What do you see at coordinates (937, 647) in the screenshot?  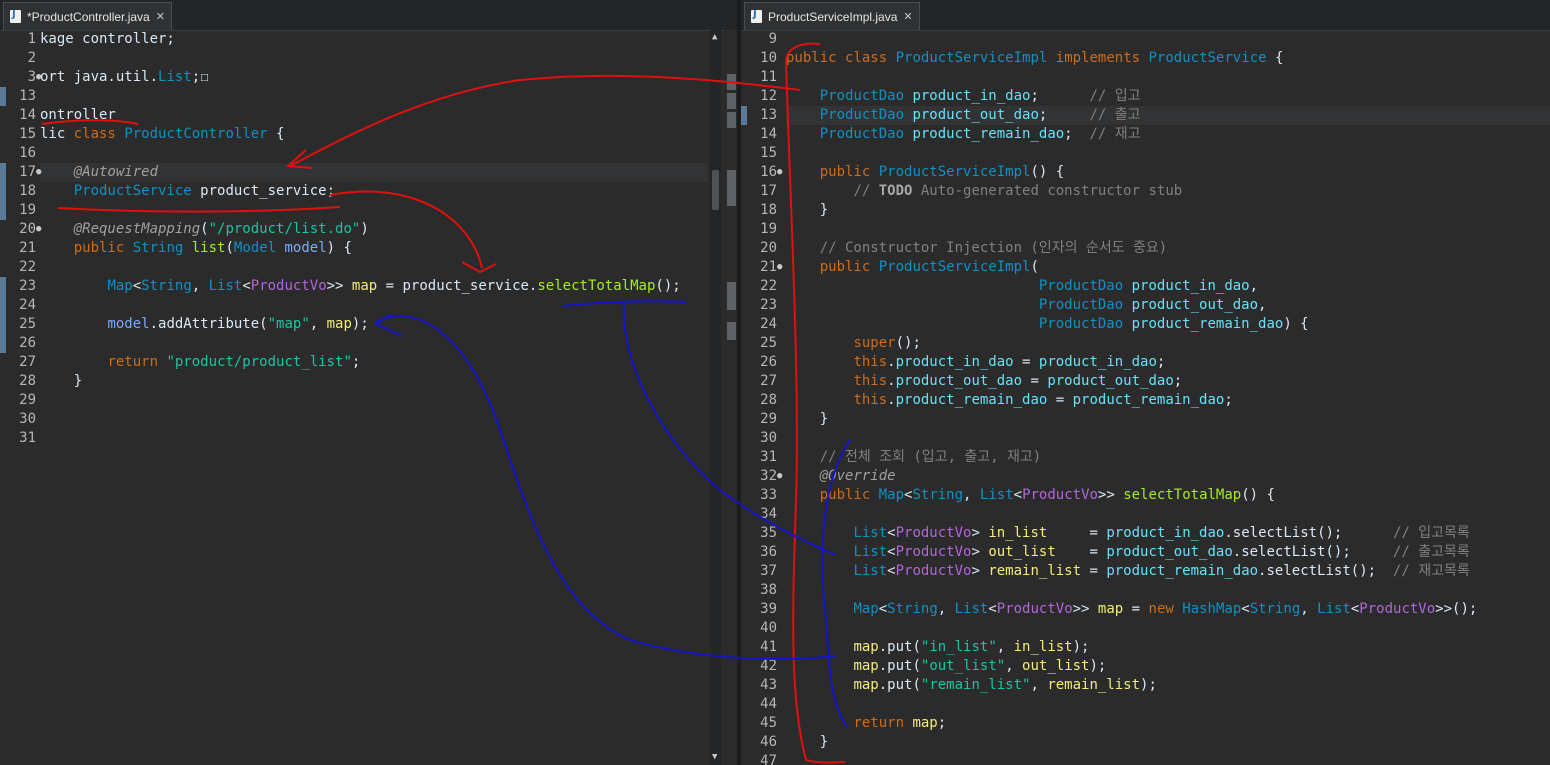 I see `code-line: map.put("in_list", in_list);` at bounding box center [937, 647].